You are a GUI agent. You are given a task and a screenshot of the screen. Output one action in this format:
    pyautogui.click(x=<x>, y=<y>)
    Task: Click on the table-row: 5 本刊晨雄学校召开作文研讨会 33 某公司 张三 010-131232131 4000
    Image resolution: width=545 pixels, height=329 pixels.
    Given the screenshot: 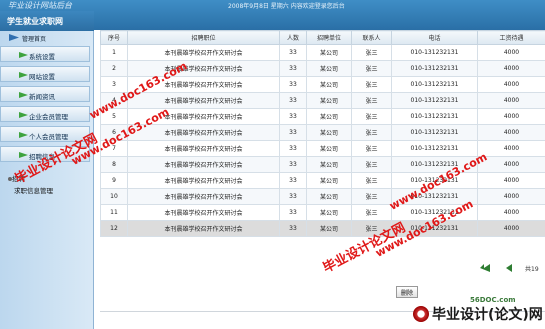 What is the action you would take?
    pyautogui.click(x=322, y=116)
    